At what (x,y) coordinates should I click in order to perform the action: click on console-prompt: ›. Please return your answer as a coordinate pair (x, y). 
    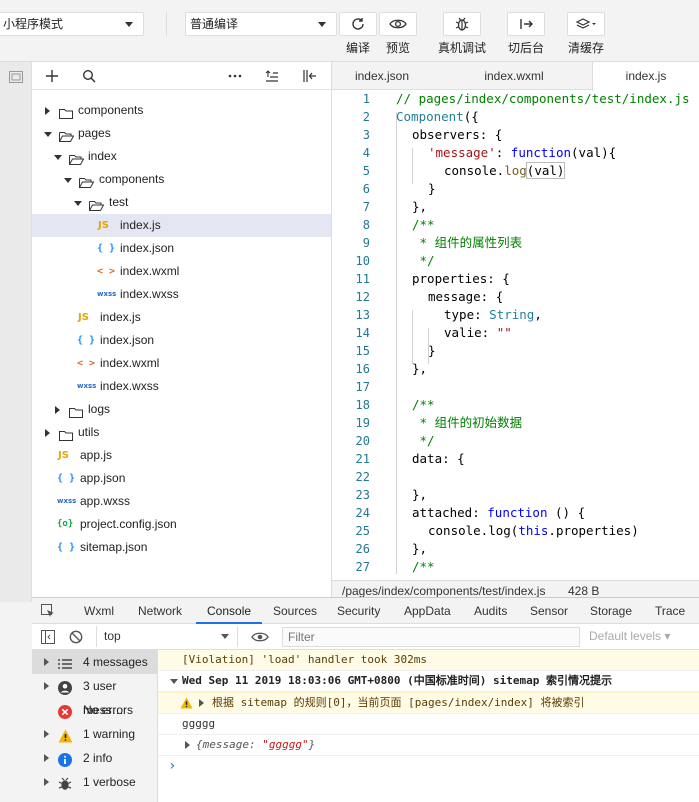
    Looking at the image, I should click on (428, 766).